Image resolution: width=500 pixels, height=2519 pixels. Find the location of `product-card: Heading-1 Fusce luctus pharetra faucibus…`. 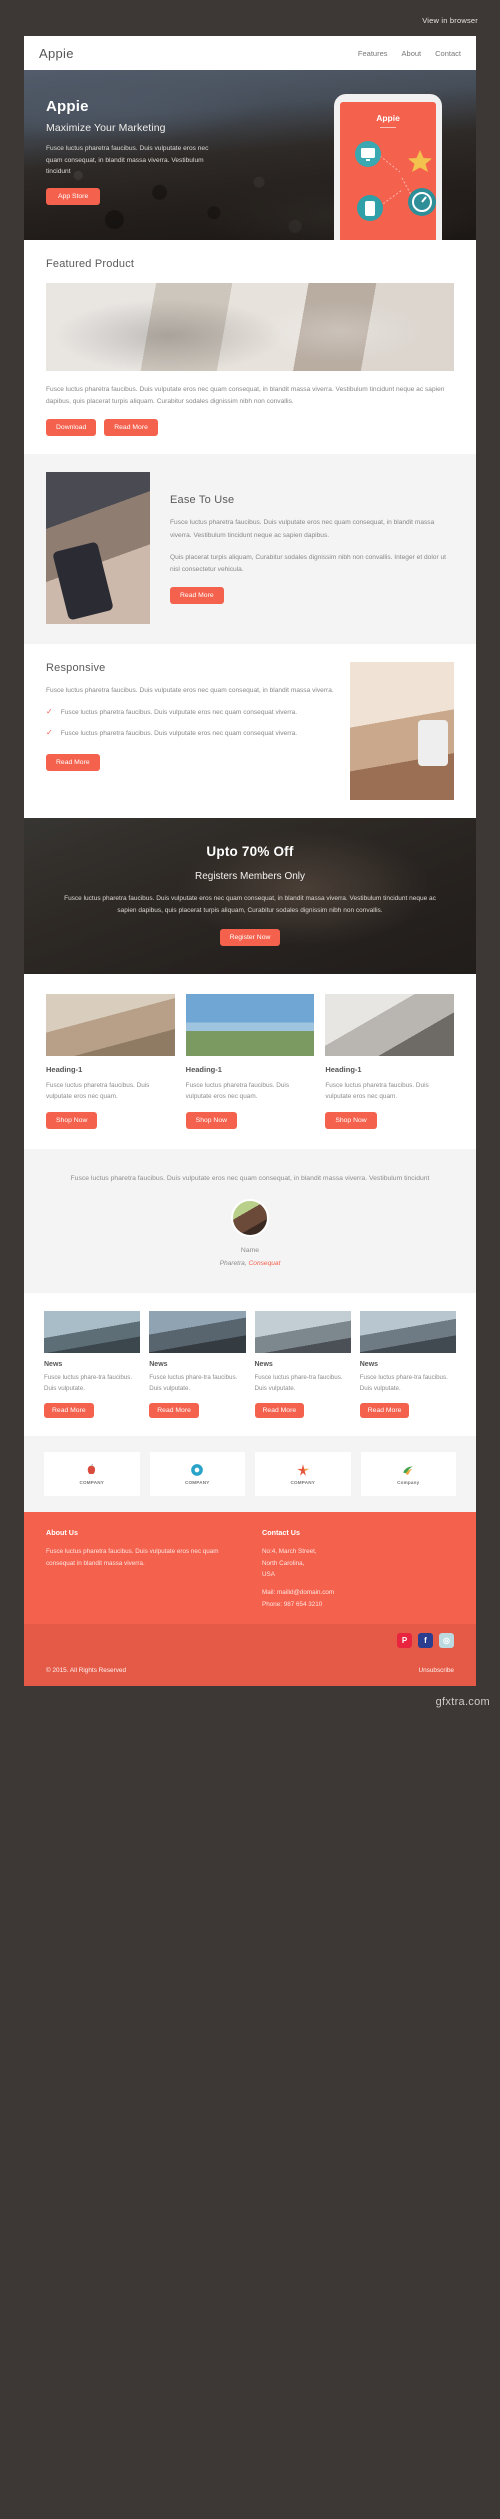

product-card: Heading-1 Fusce luctus pharetra faucibus… is located at coordinates (250, 1061).